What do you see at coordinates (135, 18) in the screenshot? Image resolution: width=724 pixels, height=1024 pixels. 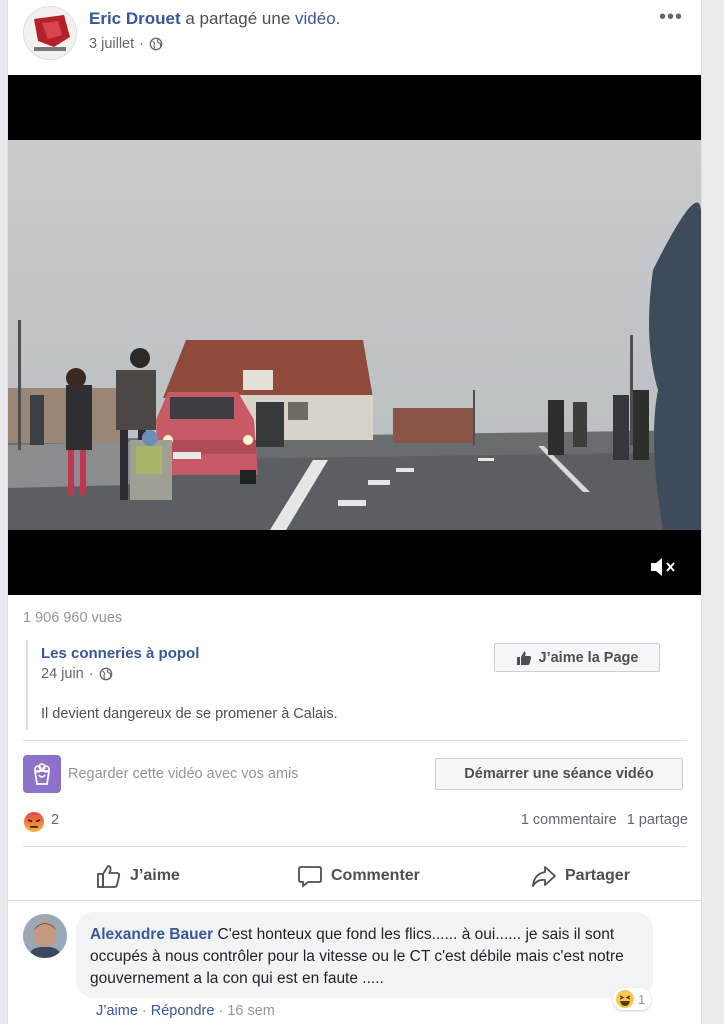 I see `author-name: Eric Drouet` at bounding box center [135, 18].